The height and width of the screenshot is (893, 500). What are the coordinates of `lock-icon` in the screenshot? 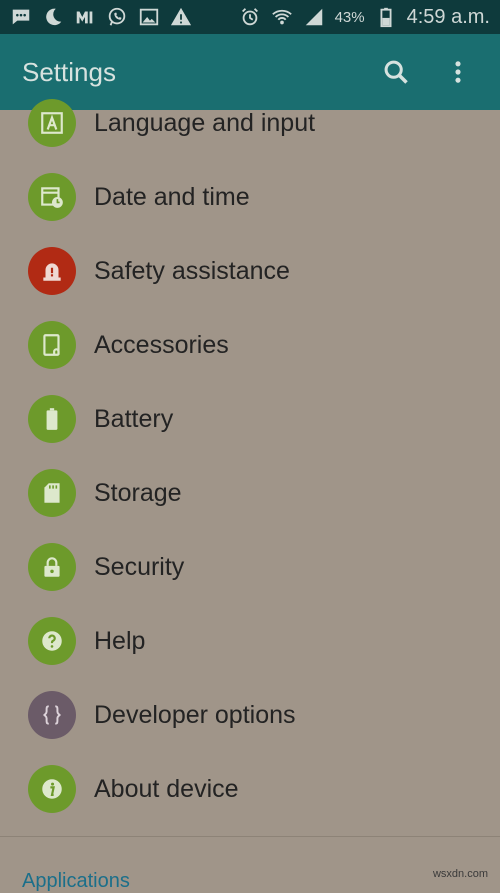 It's located at (52, 567).